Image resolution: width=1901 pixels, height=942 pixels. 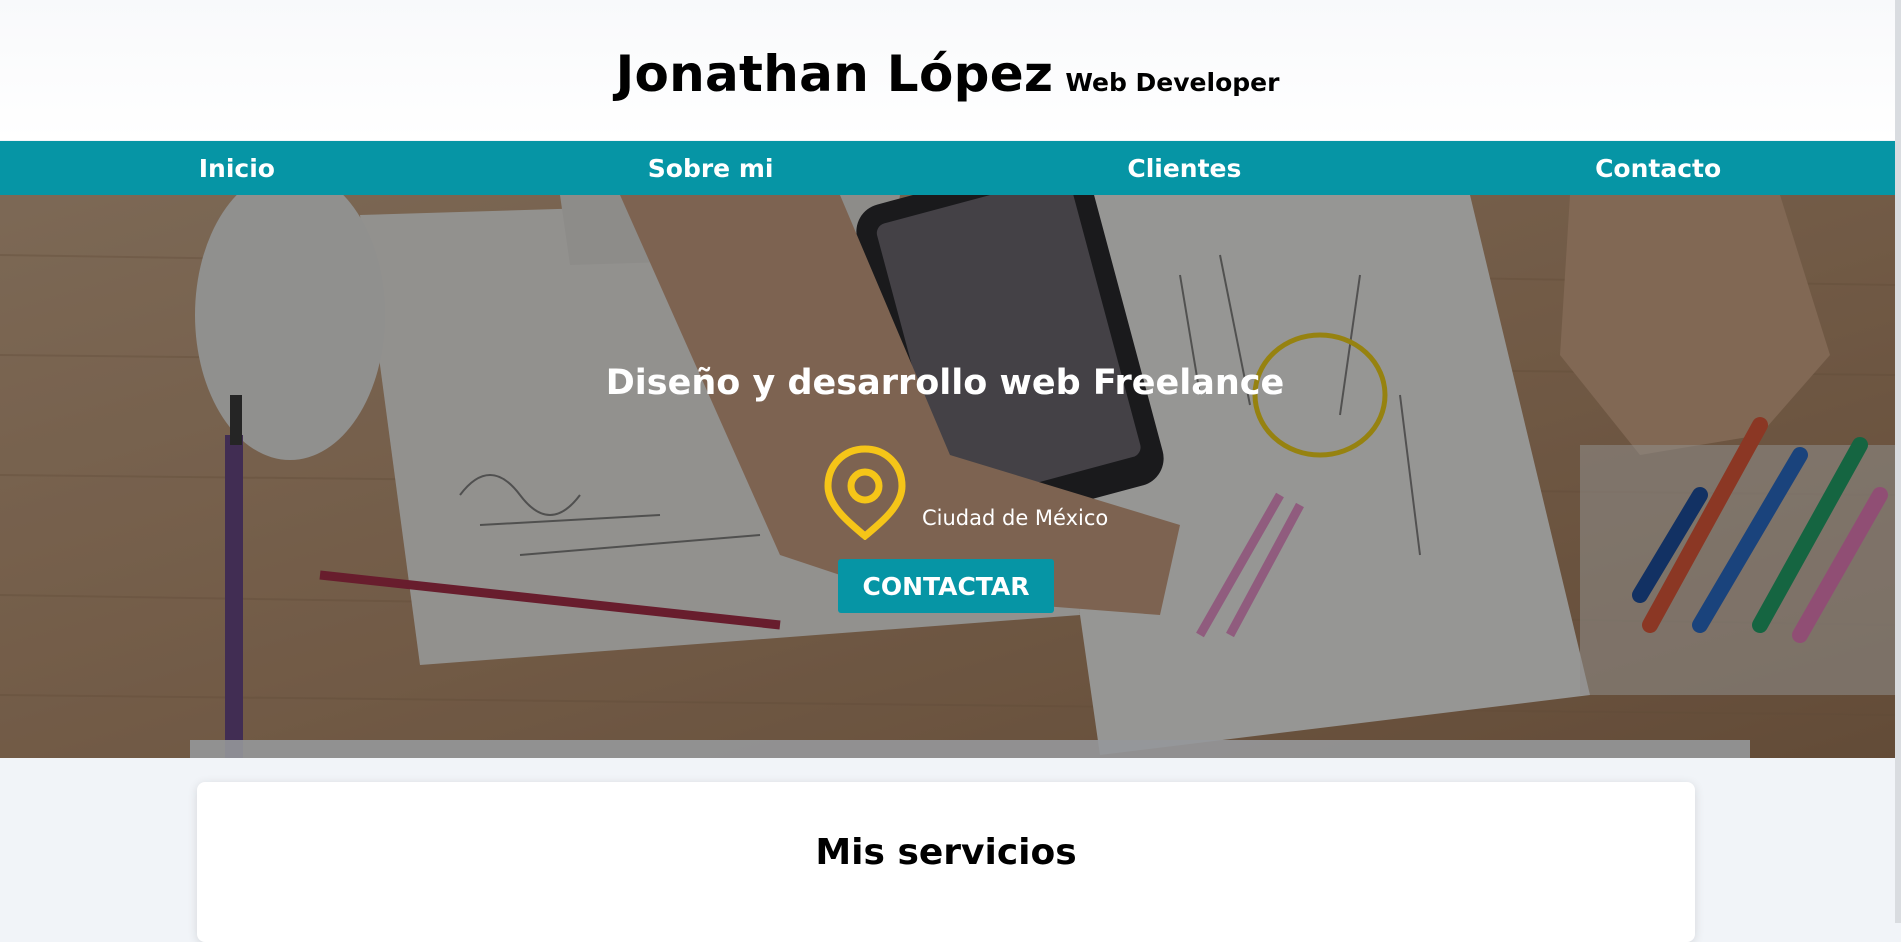 I want to click on brand: Jonathan López Web Developer, so click(x=948, y=74).